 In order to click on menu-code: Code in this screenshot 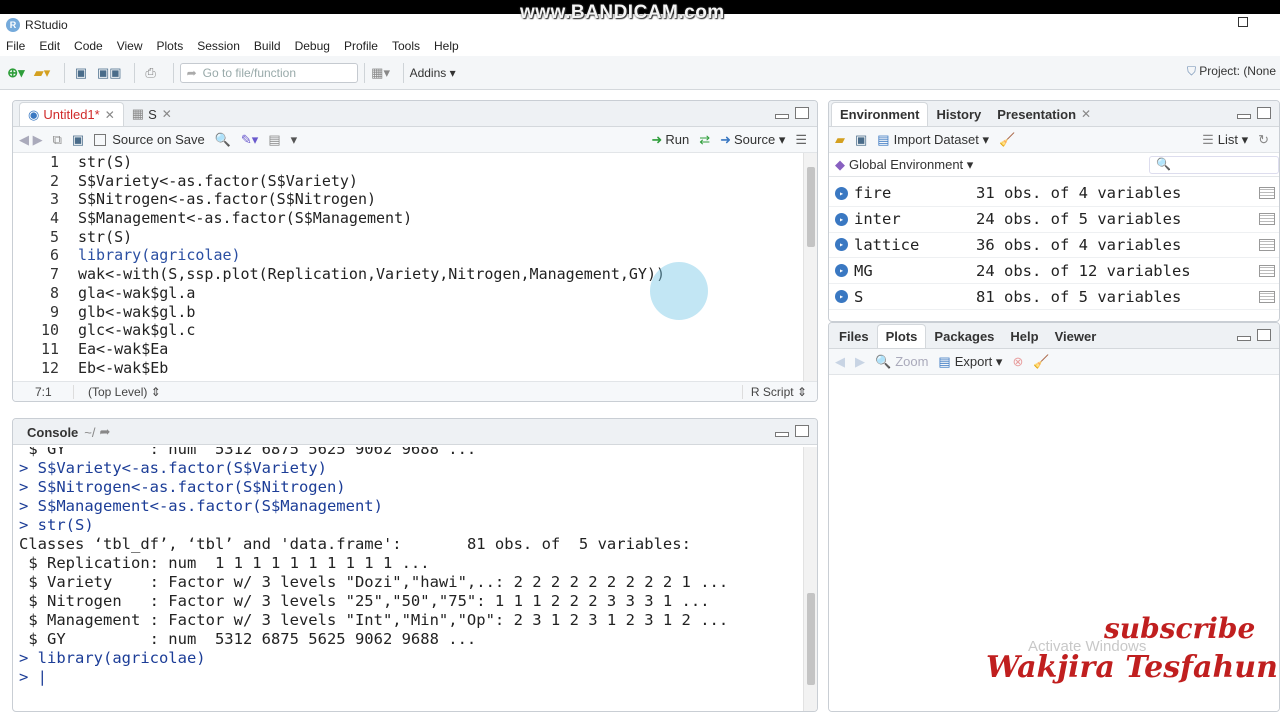, I will do `click(88, 46)`.